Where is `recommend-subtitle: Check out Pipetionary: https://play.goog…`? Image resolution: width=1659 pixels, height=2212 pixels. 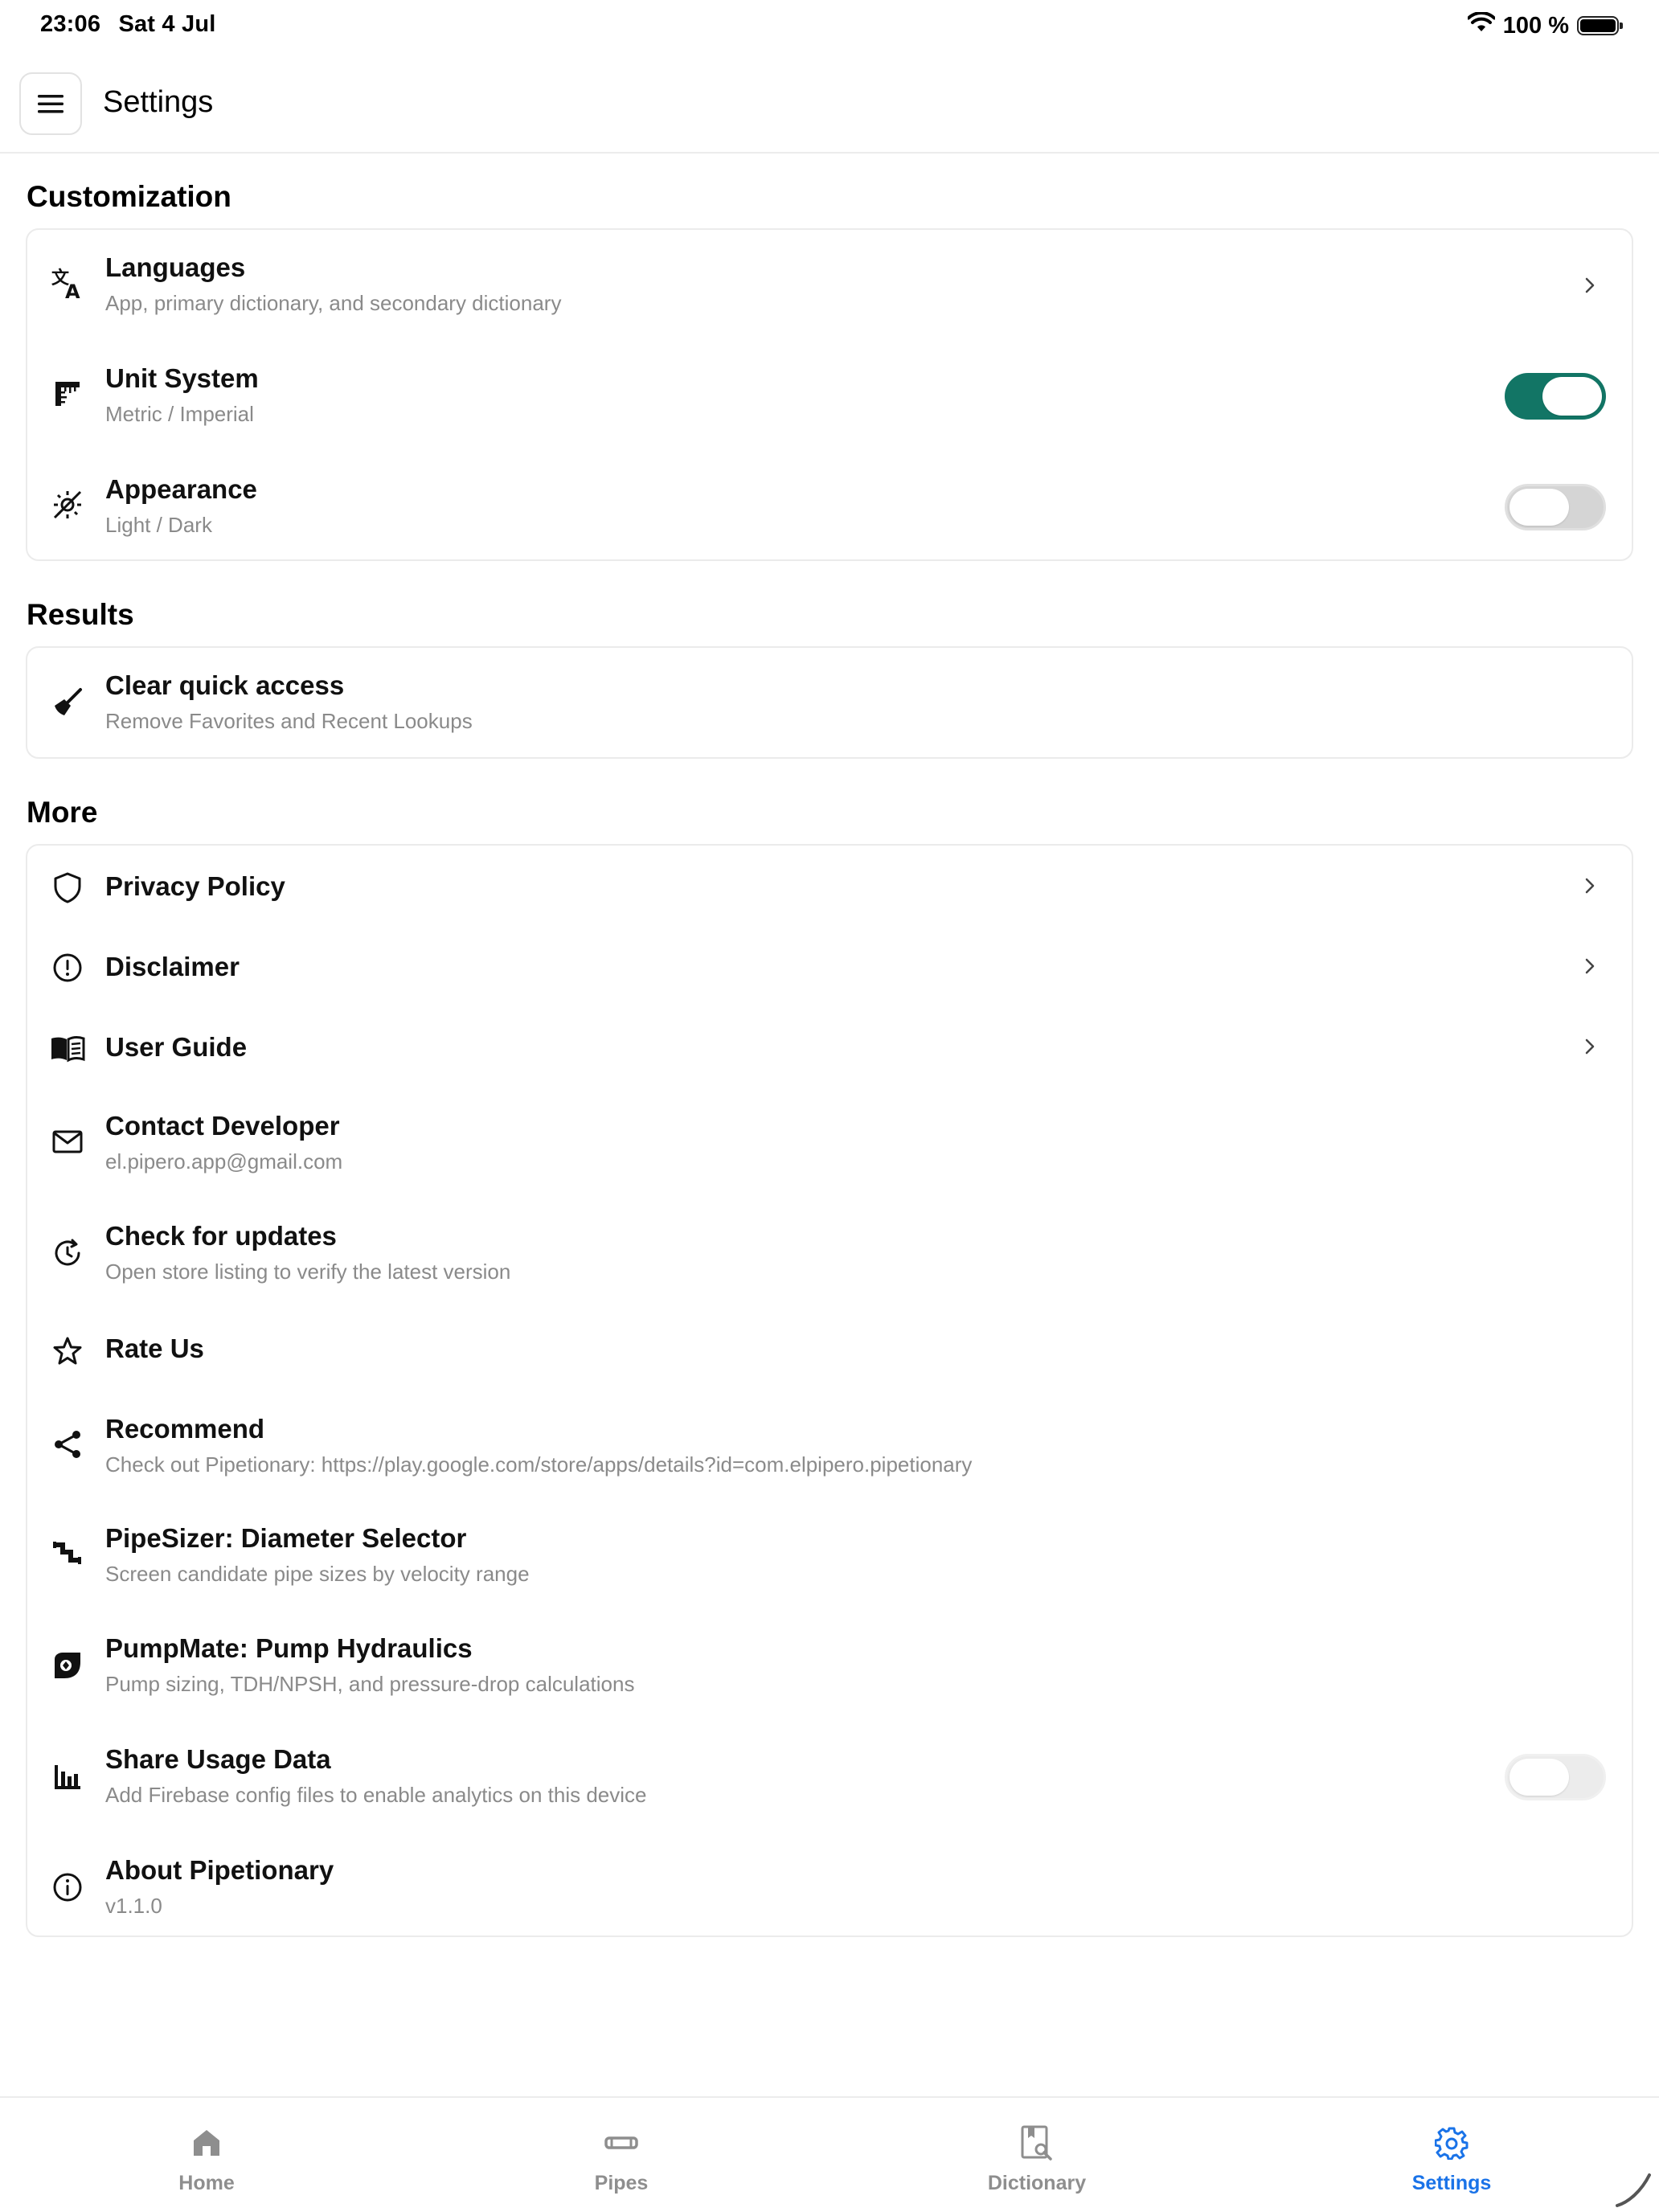
recommend-subtitle: Check out Pipetionary: https://play.goog… is located at coordinates (539, 1464).